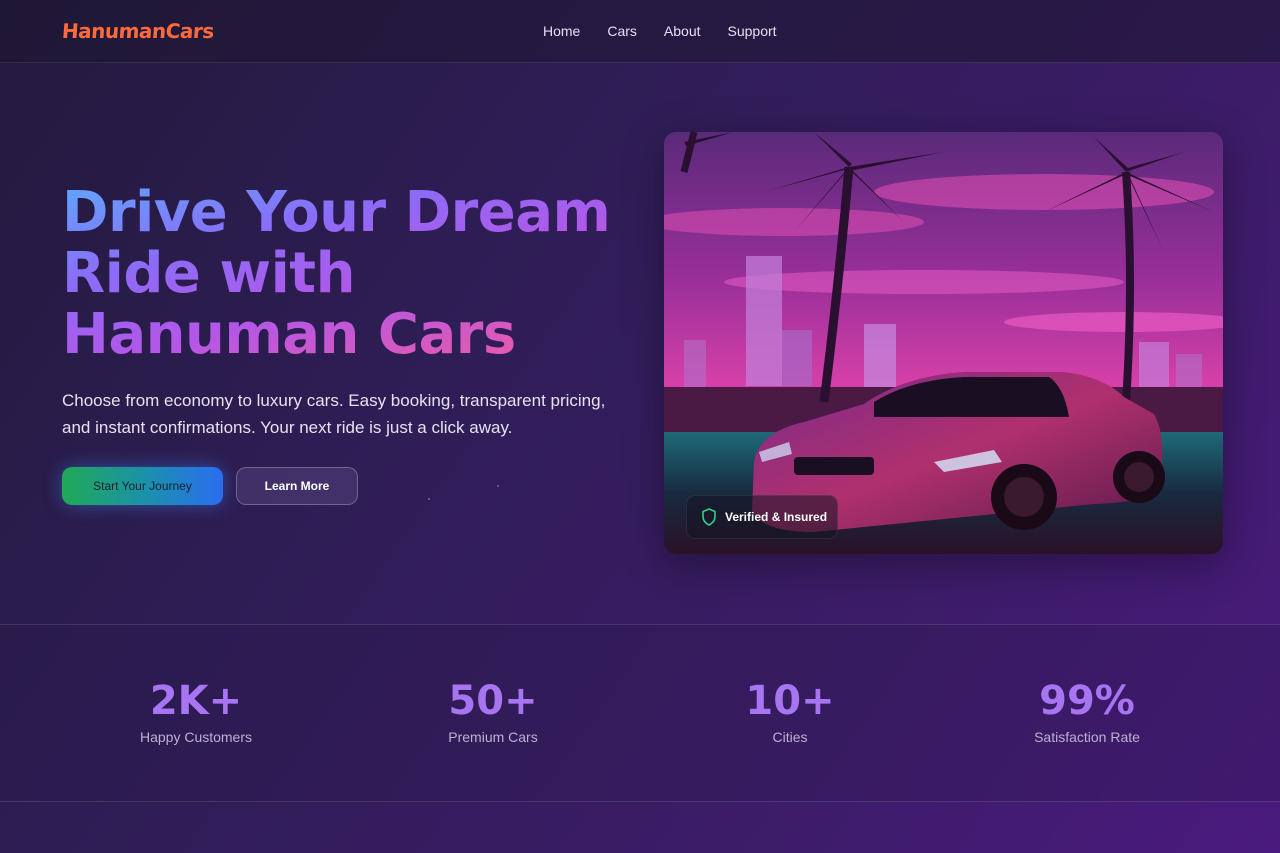 The height and width of the screenshot is (853, 1280). Describe the element at coordinates (1087, 701) in the screenshot. I see `stat-value: 99%` at that location.